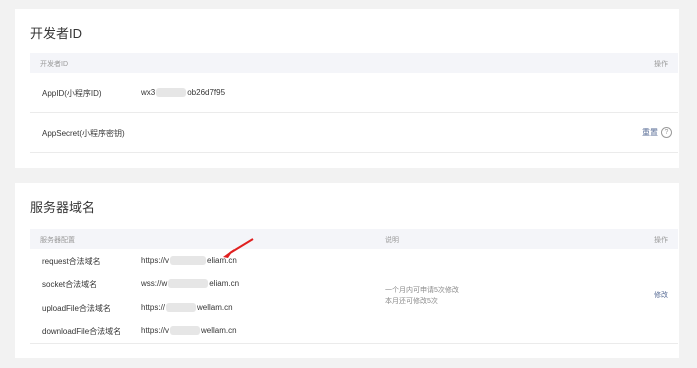  Describe the element at coordinates (63, 207) in the screenshot. I see `server-domain-title: 服务器域名` at that location.